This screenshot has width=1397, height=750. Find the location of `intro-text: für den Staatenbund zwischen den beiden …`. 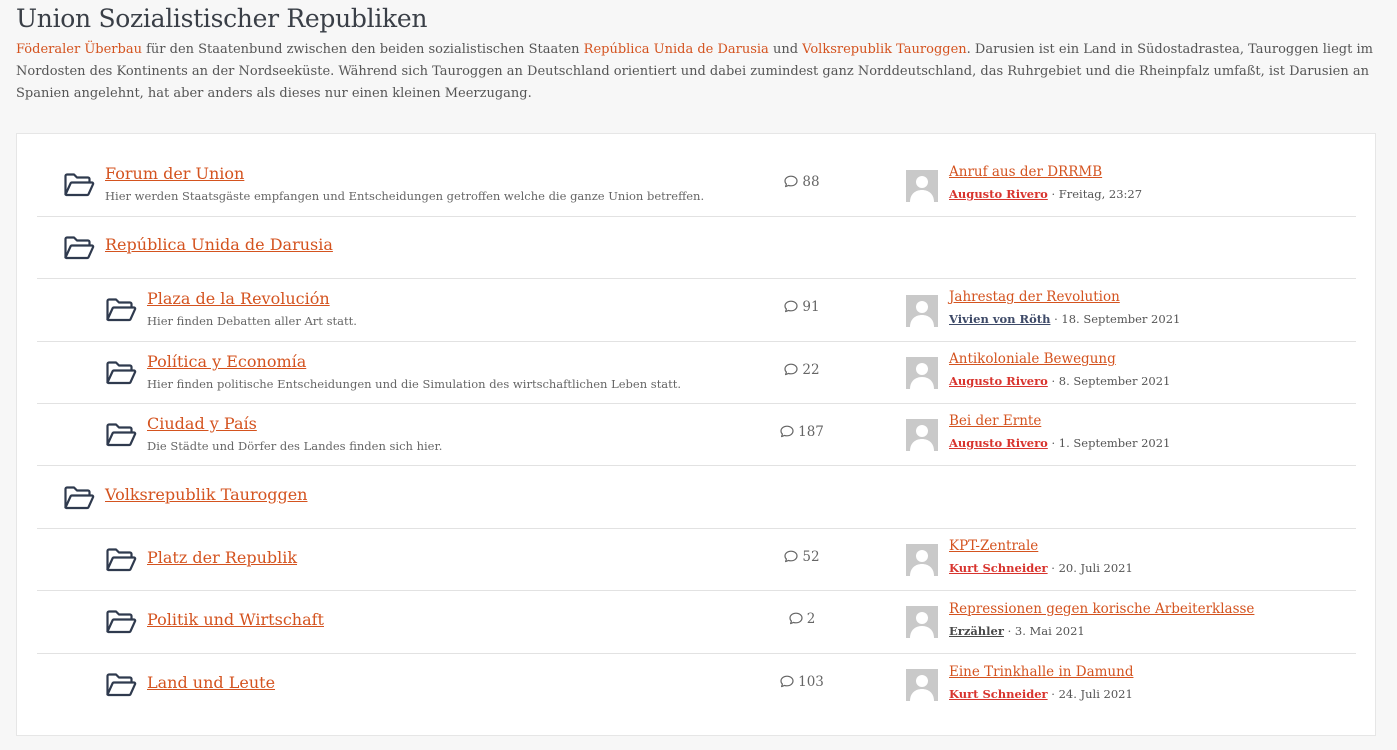

intro-text: für den Staatenbund zwischen den beiden … is located at coordinates (362, 49).